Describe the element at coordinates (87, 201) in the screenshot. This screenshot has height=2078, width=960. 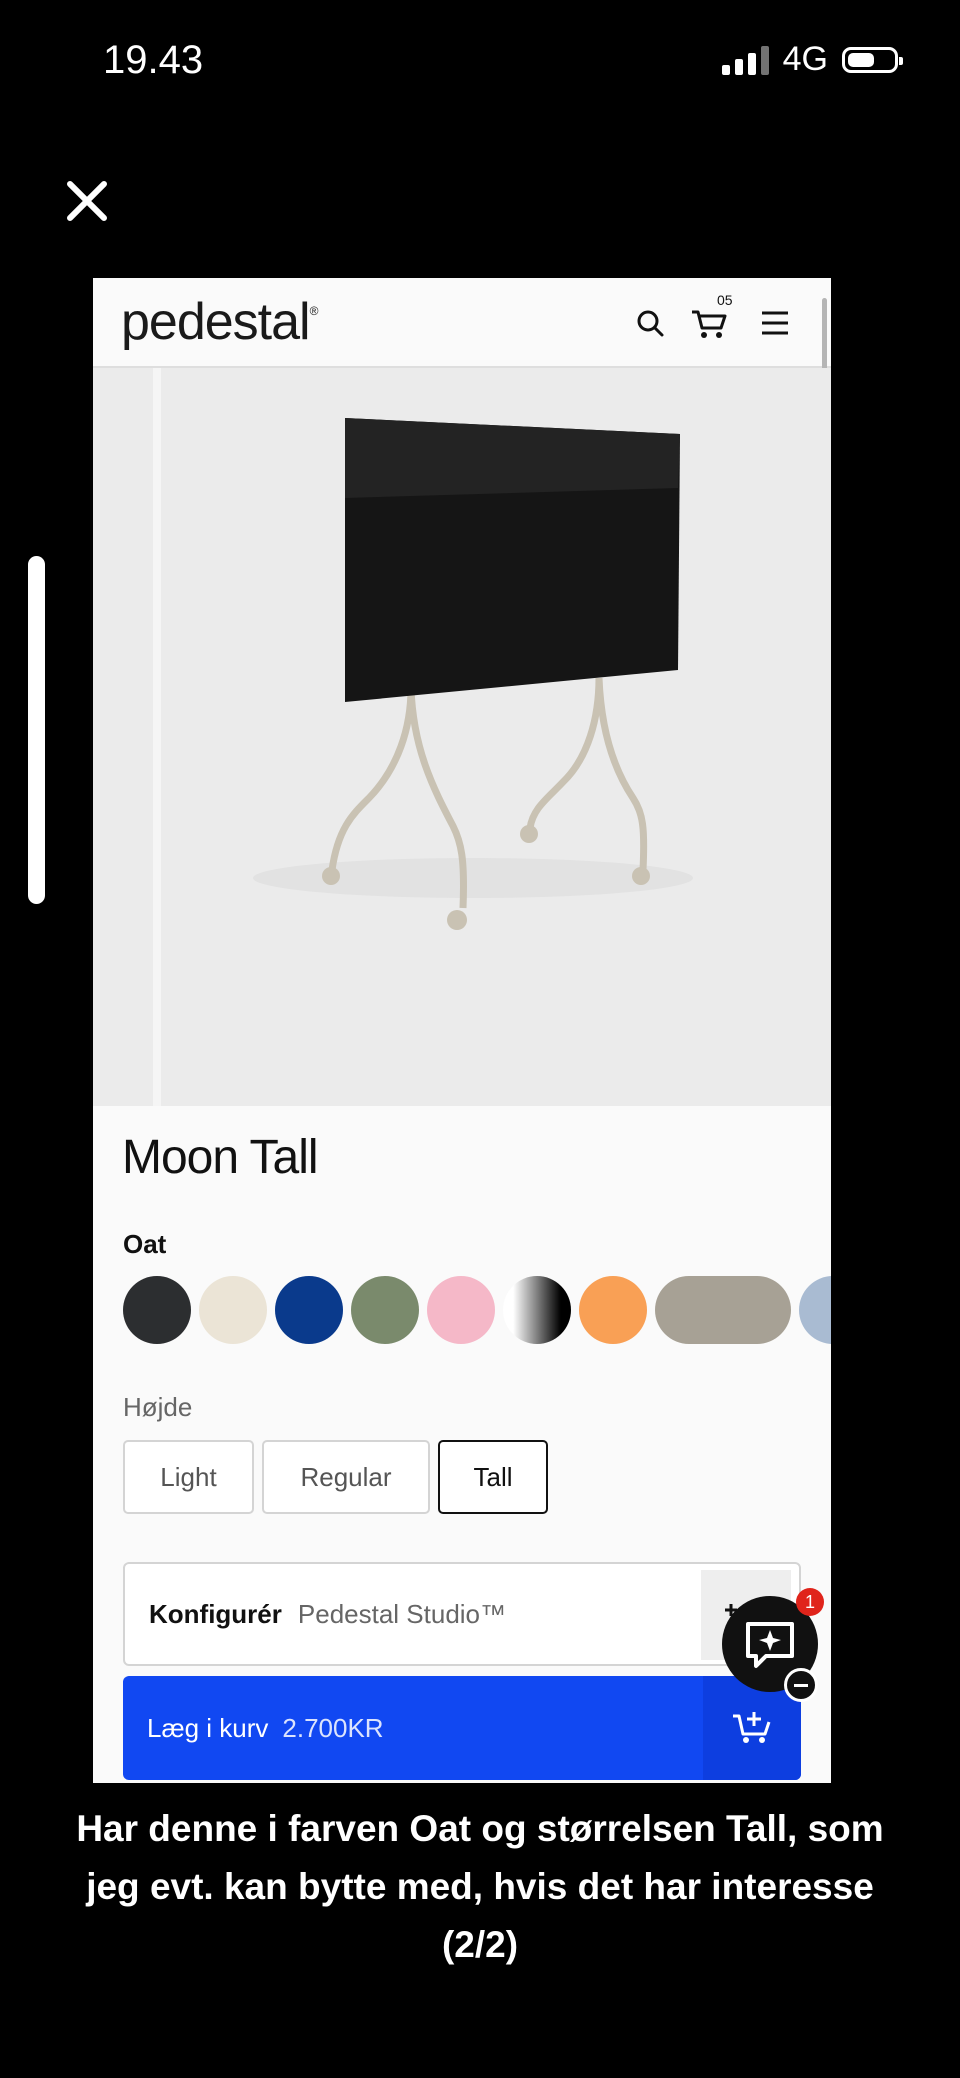
I see `close-icon` at that location.